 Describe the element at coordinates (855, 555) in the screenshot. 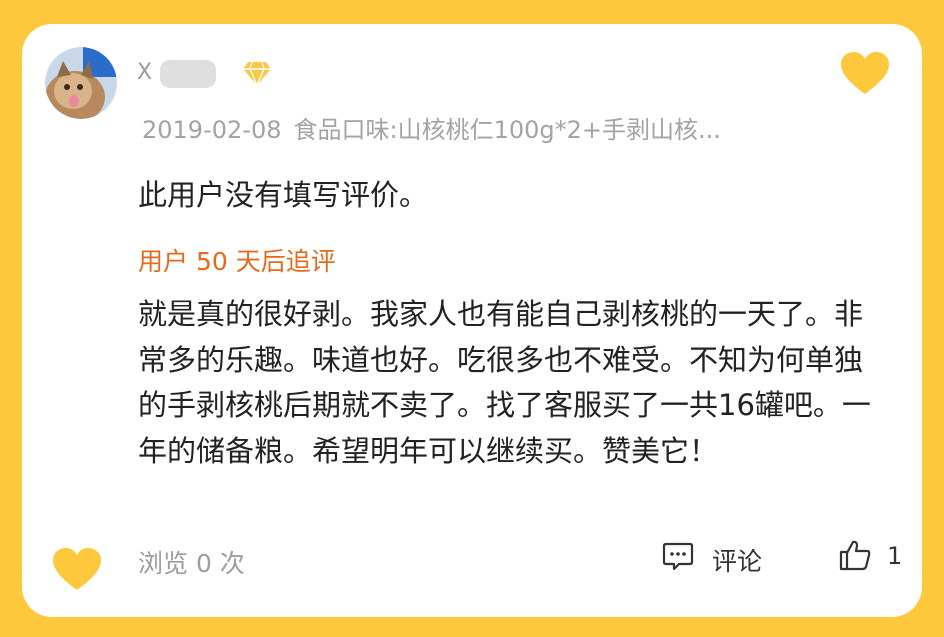

I see `thumbs-up-icon` at that location.